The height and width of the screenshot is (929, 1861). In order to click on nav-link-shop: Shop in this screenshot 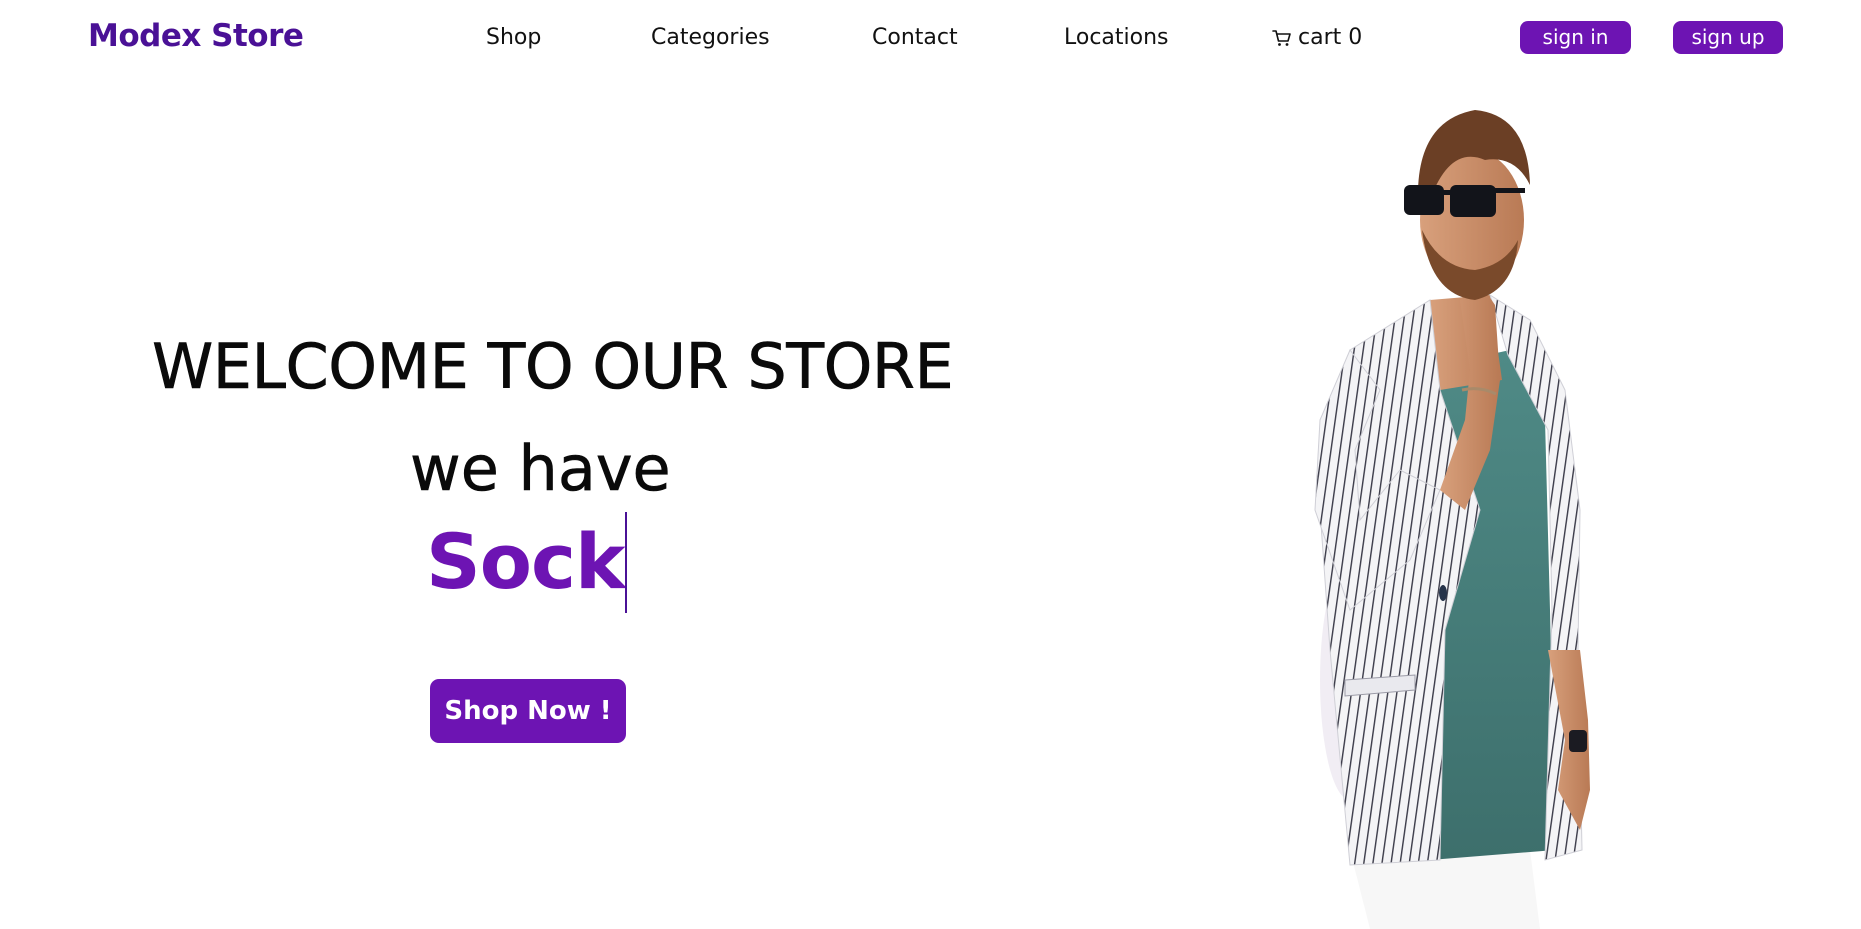, I will do `click(513, 37)`.